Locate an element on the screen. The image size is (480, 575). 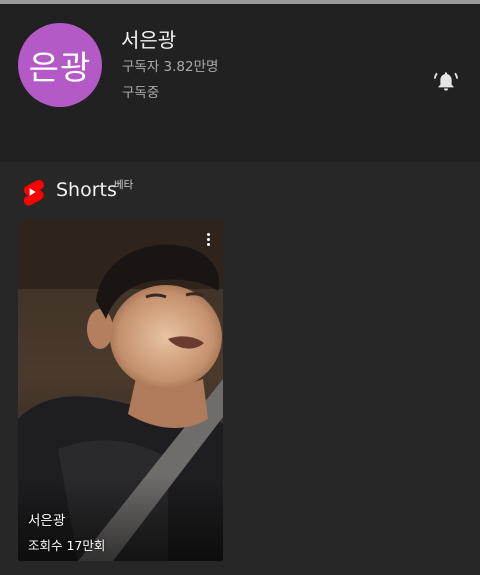
channel-avatar: 은광 is located at coordinates (60, 65).